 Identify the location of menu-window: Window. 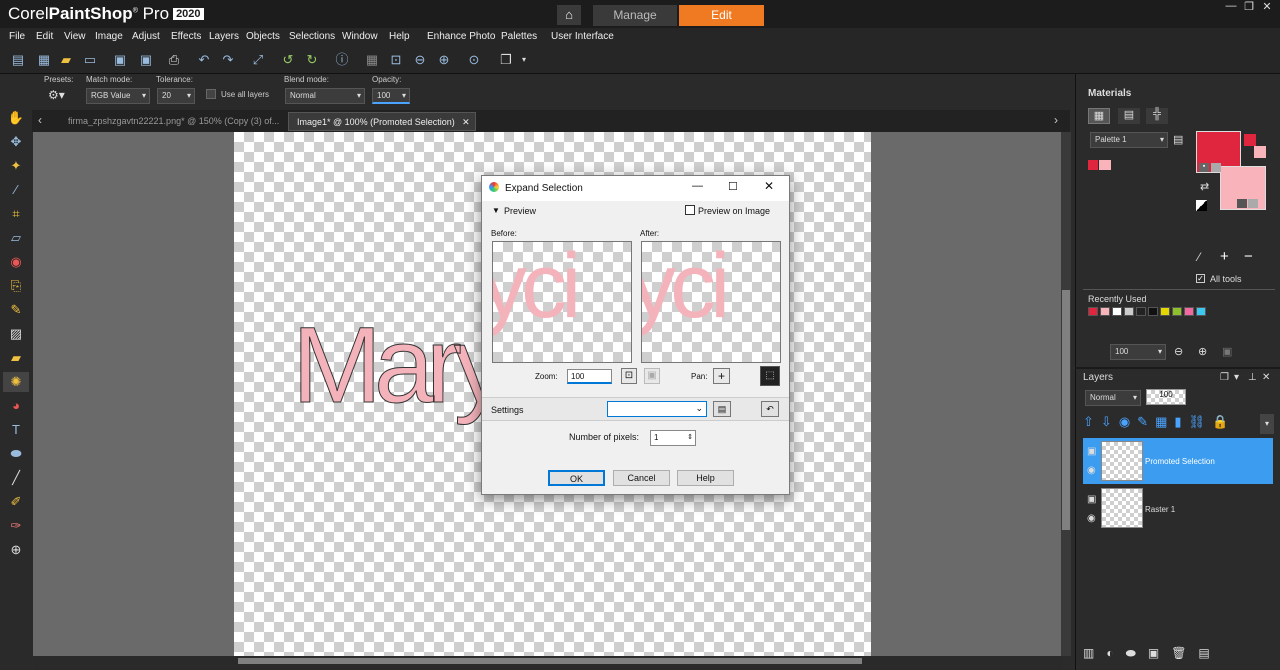
(360, 36).